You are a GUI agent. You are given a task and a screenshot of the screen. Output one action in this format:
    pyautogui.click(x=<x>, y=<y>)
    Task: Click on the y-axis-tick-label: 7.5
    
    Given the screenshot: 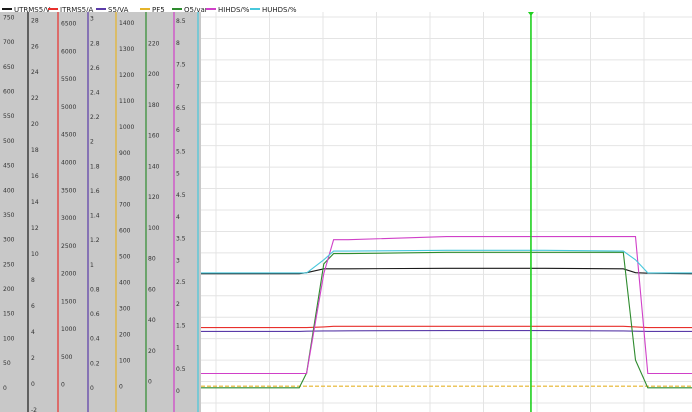 What is the action you would take?
    pyautogui.click(x=181, y=65)
    